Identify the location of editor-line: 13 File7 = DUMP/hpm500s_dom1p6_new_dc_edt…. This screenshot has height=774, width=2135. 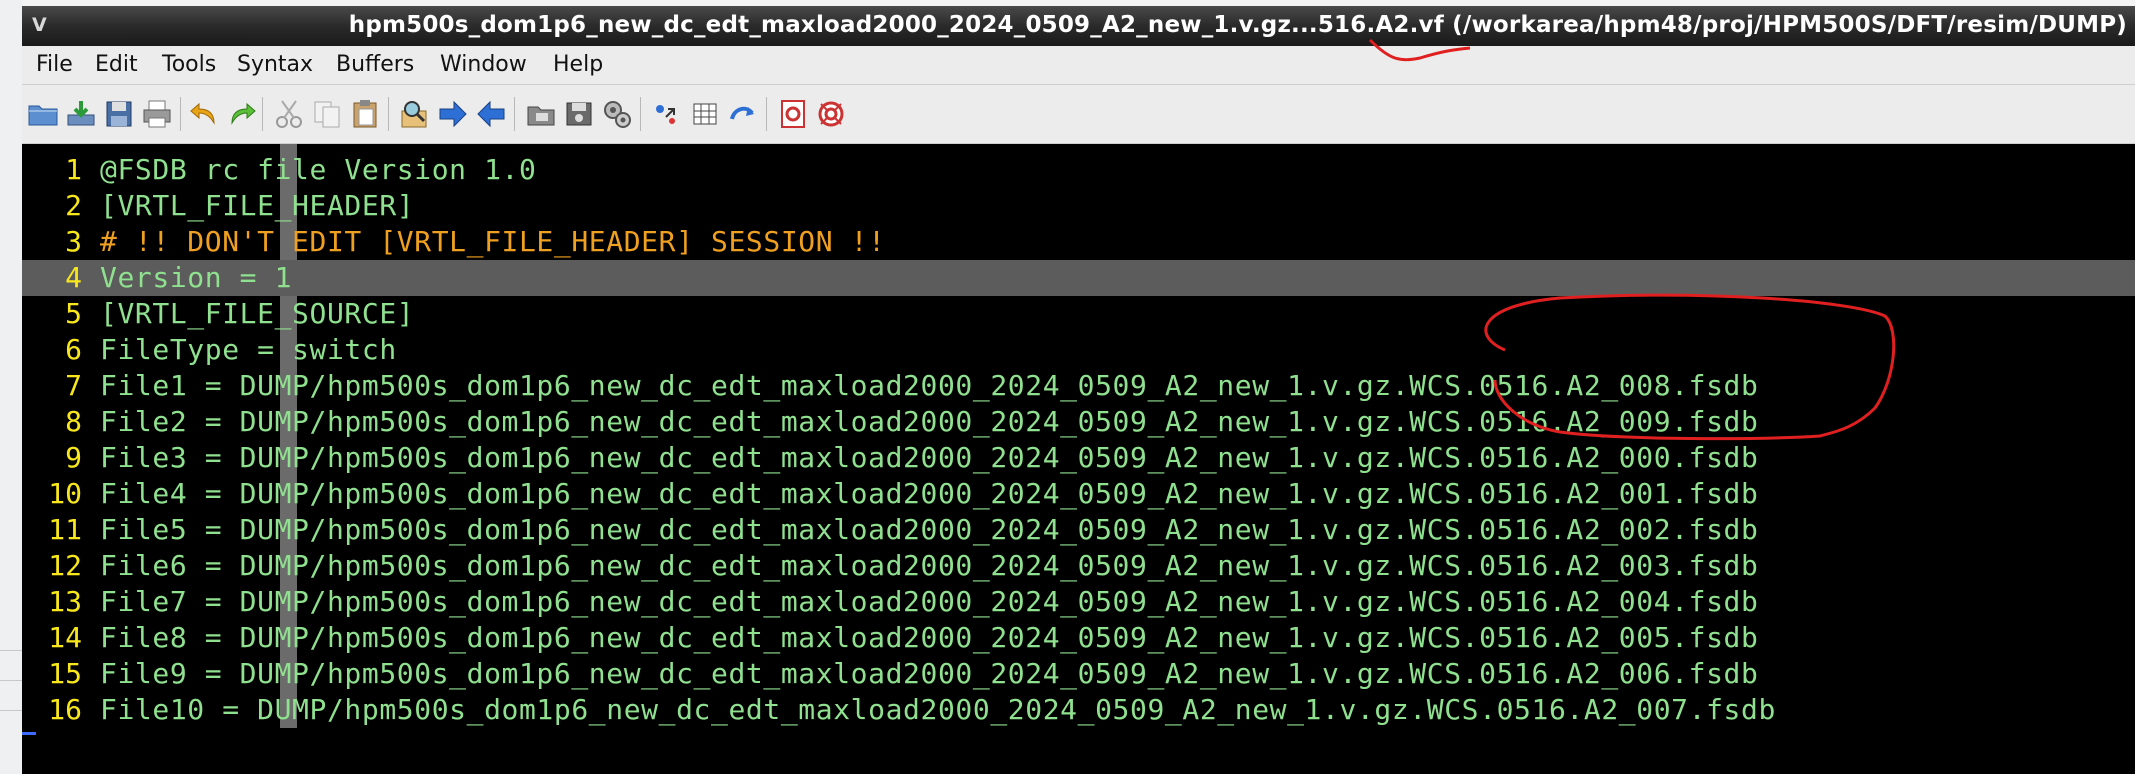
(1078, 602).